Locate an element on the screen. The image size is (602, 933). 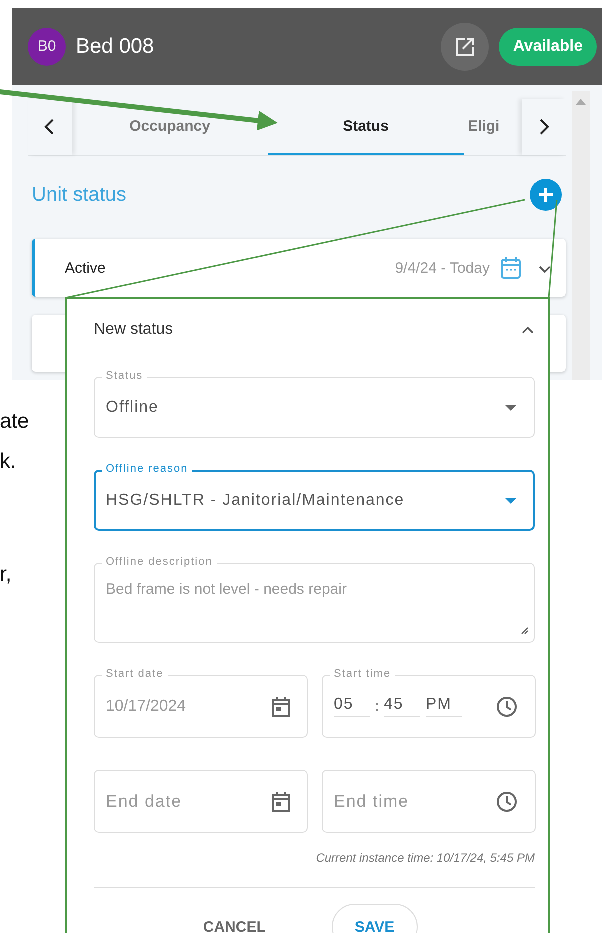
scroll-up-icon is located at coordinates (581, 102).